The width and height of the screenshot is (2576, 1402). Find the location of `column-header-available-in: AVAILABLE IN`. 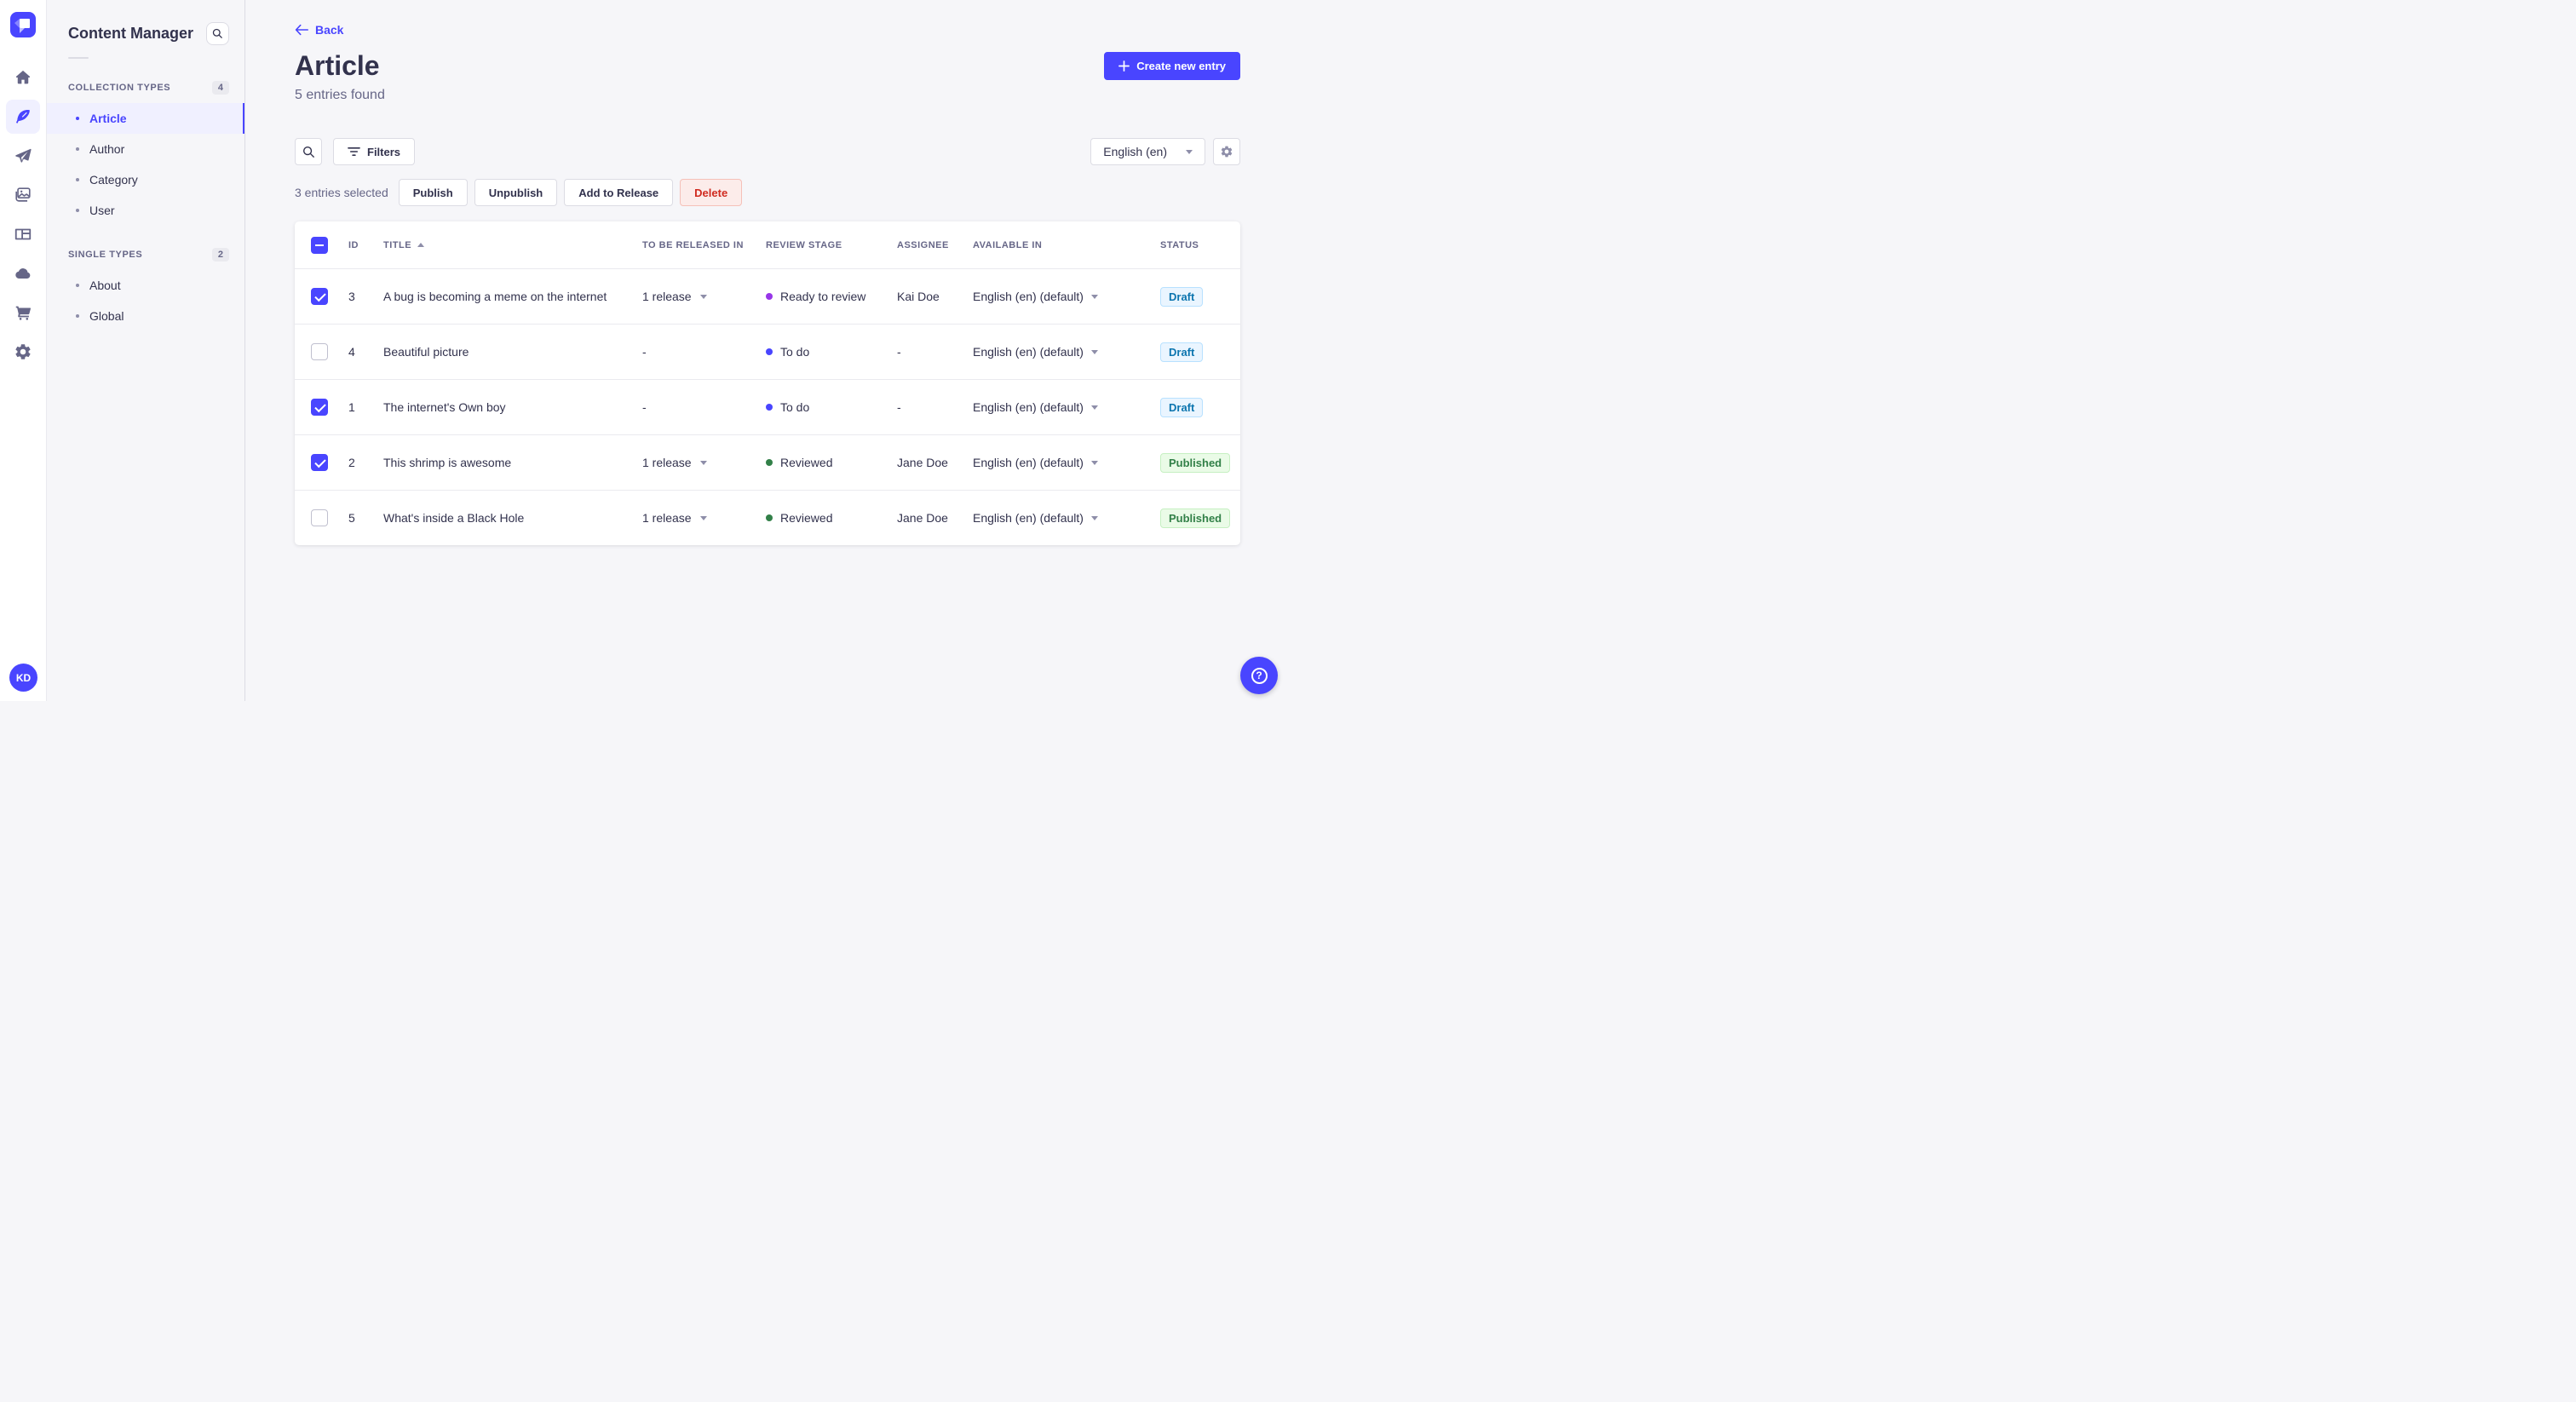

column-header-available-in: AVAILABLE IN is located at coordinates (1058, 245).